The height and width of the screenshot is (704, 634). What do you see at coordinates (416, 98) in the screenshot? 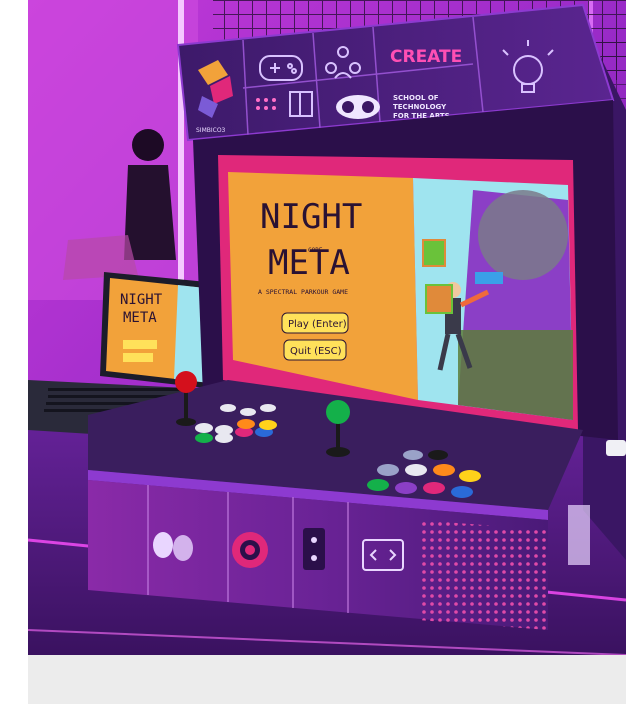
I see `school-line1: SCHOOL OF` at bounding box center [416, 98].